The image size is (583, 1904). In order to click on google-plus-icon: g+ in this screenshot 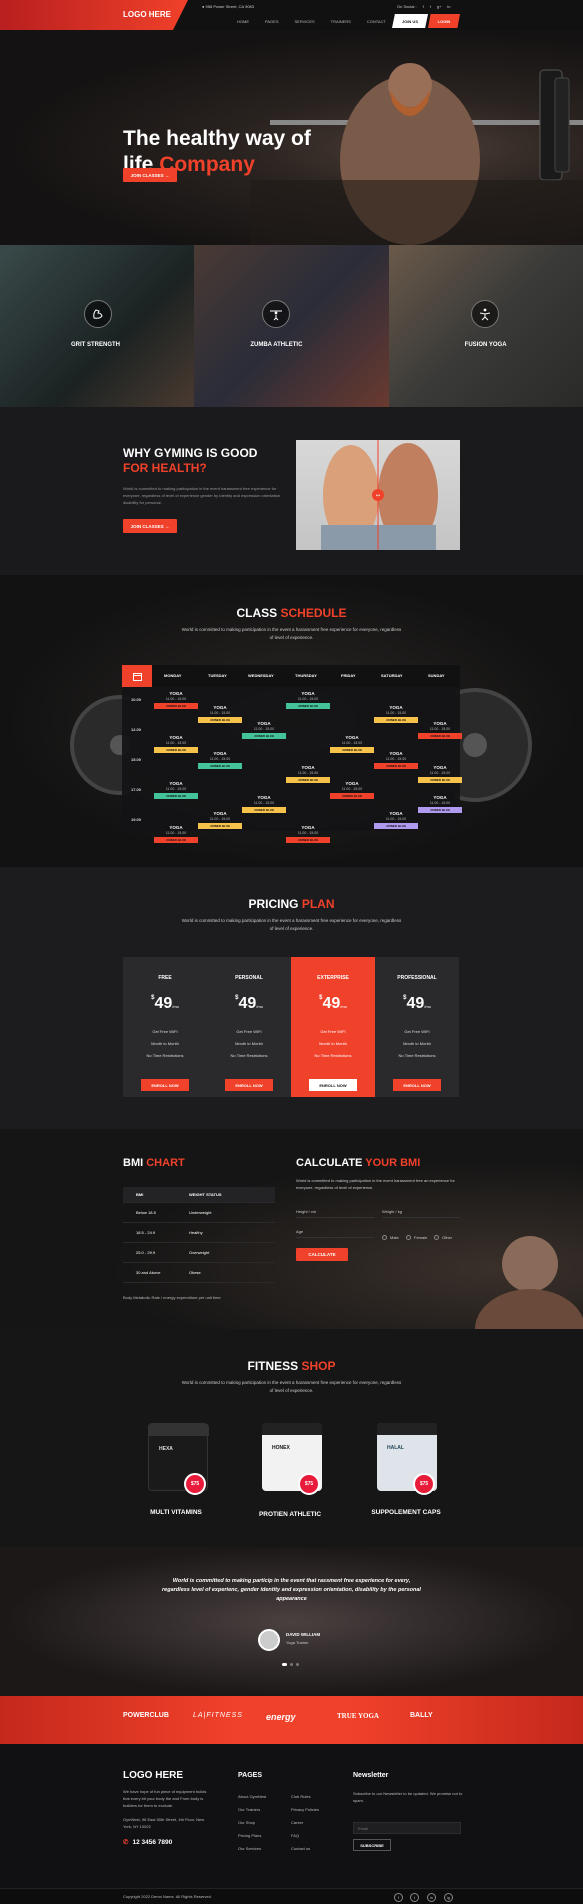, I will do `click(439, 6)`.